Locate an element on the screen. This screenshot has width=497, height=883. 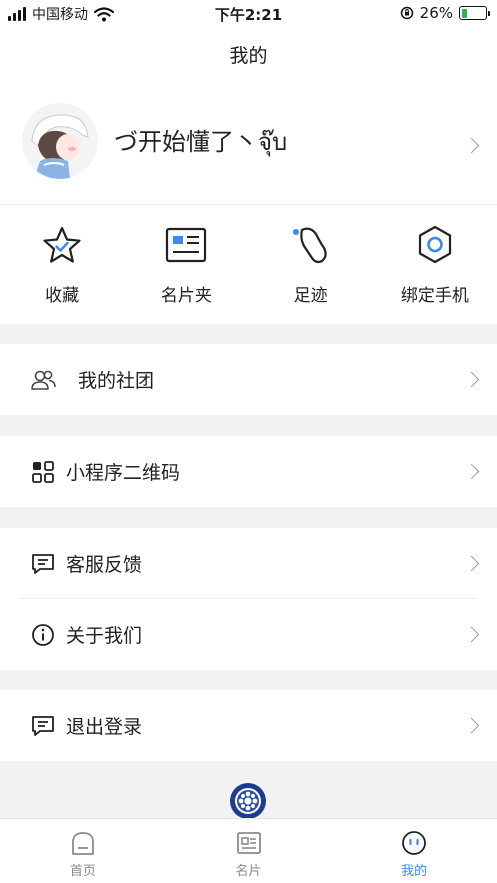
quick-action-label: 足迹 is located at coordinates (310, 296).